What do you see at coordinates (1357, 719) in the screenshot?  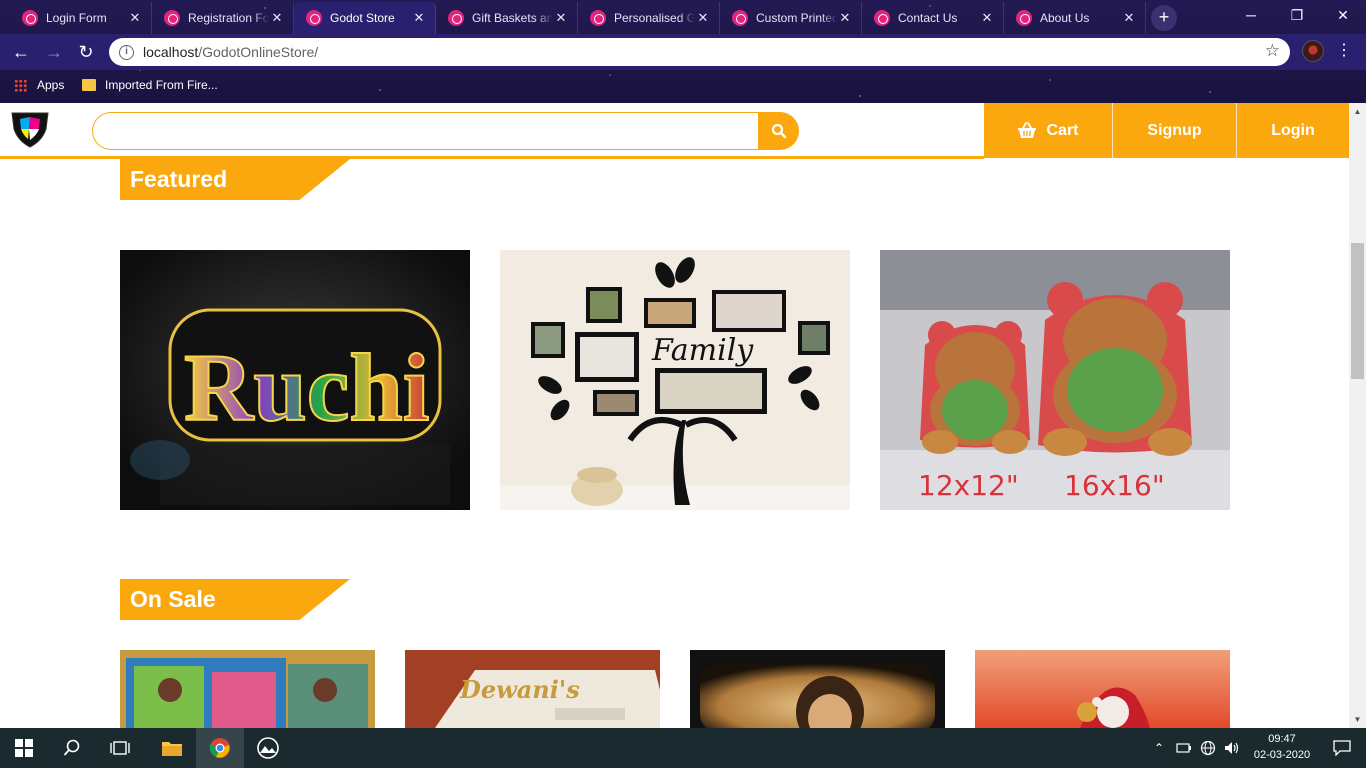 I see `scroll-down-arrow-icon: ▼` at bounding box center [1357, 719].